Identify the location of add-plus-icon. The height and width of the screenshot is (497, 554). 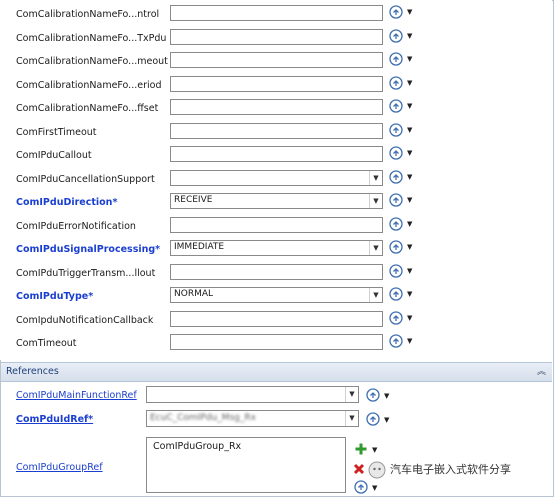
(361, 449).